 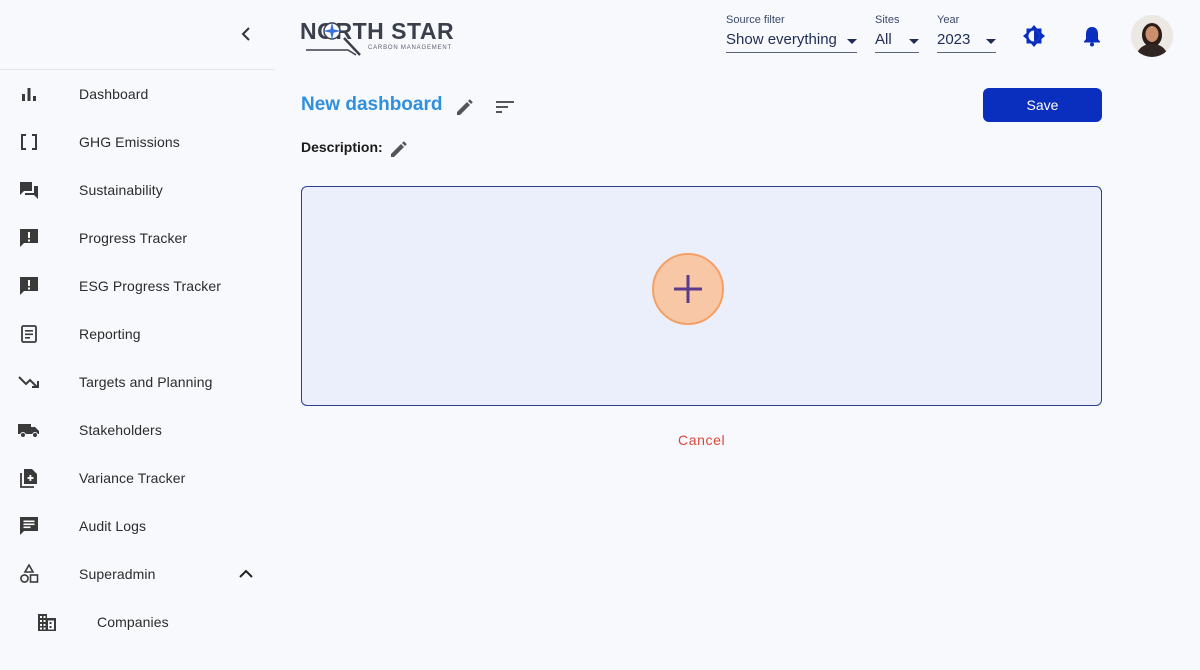 I want to click on truck-icon, so click(x=29, y=430).